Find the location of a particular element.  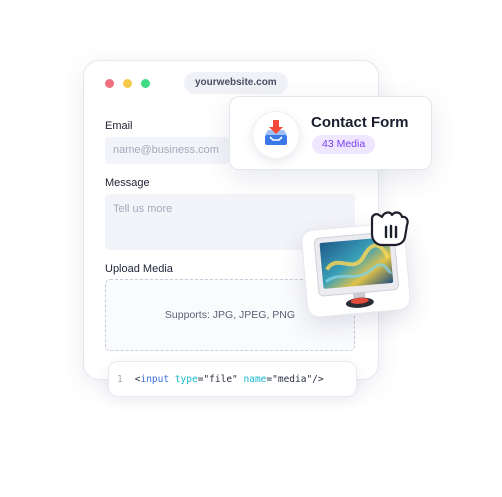

message-label: Message is located at coordinates (127, 183).